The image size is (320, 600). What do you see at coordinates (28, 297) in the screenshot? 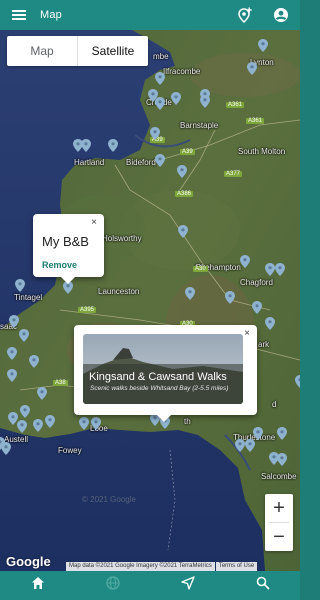
I see `place-label: Tintagel` at bounding box center [28, 297].